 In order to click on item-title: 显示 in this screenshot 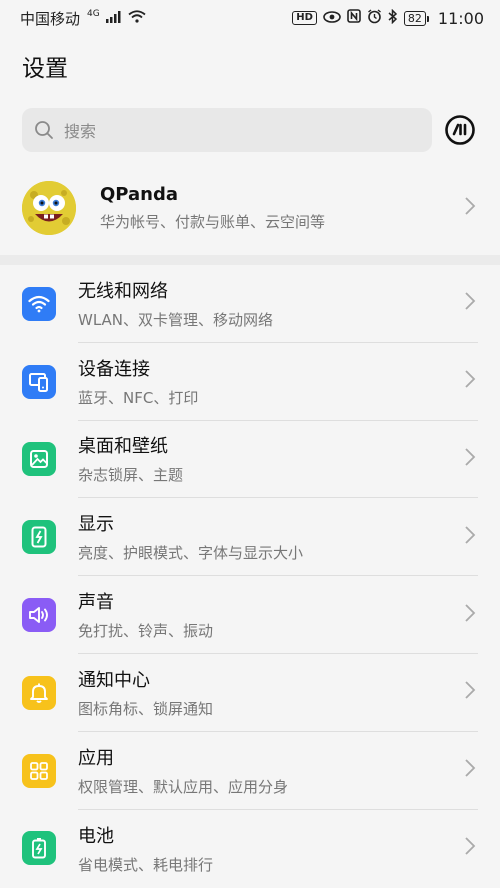, I will do `click(96, 525)`.